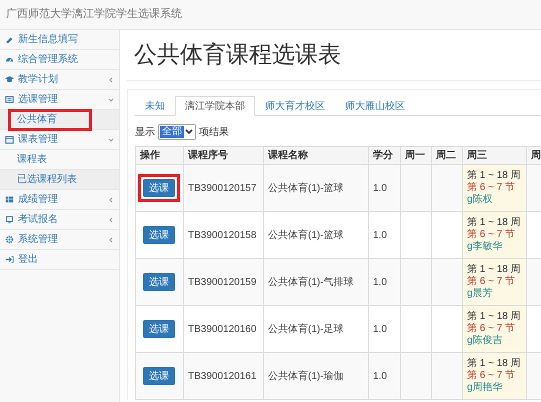  What do you see at coordinates (9, 239) in the screenshot?
I see `gear-icon` at bounding box center [9, 239].